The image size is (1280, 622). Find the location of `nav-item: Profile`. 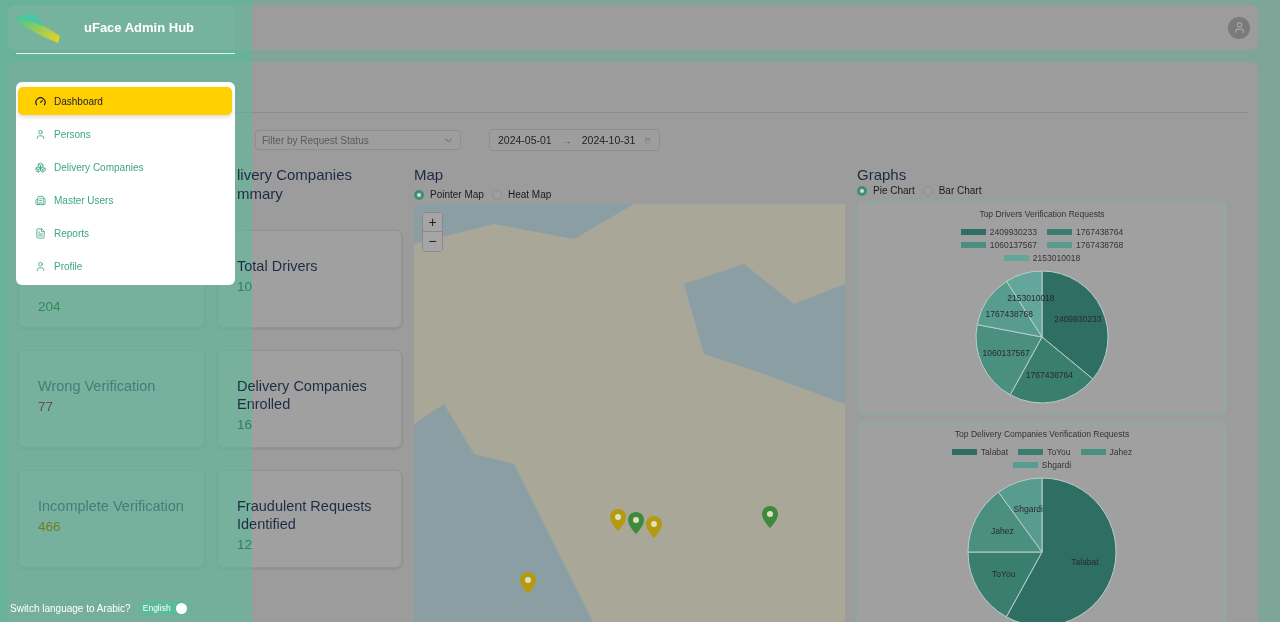

nav-item: Profile is located at coordinates (125, 266).